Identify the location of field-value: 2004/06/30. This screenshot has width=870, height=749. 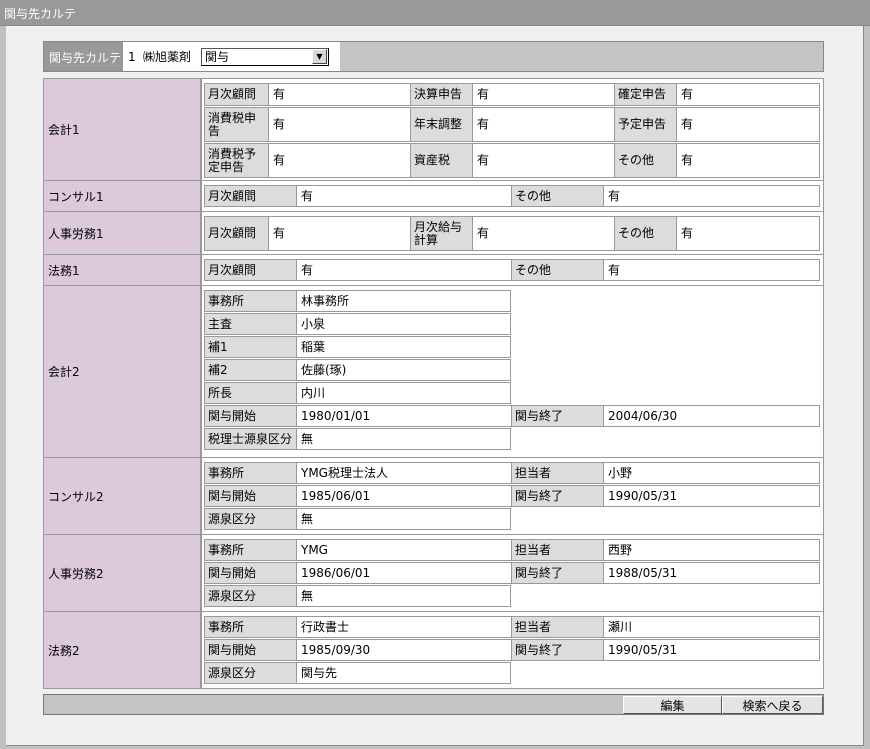
(711, 416).